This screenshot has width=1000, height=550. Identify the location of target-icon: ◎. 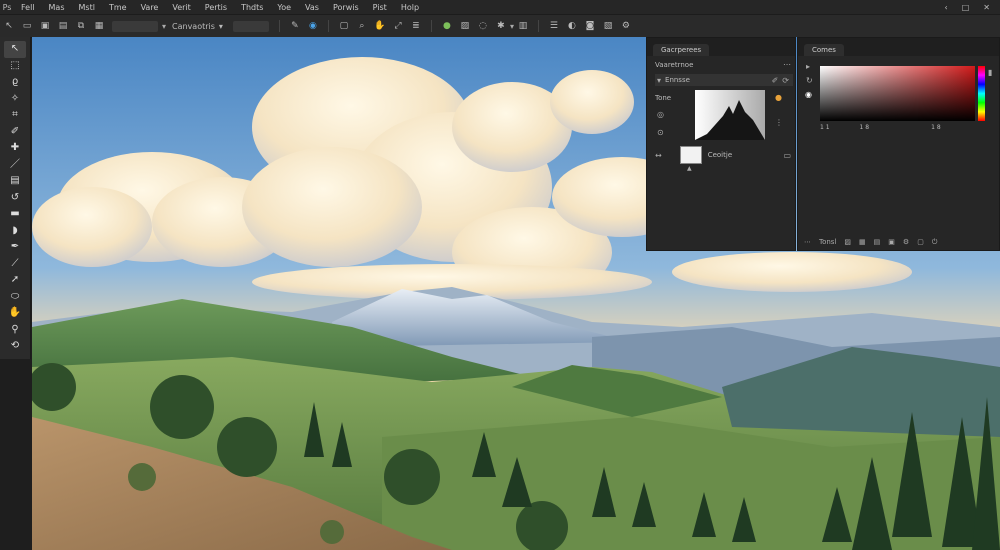
(660, 114).